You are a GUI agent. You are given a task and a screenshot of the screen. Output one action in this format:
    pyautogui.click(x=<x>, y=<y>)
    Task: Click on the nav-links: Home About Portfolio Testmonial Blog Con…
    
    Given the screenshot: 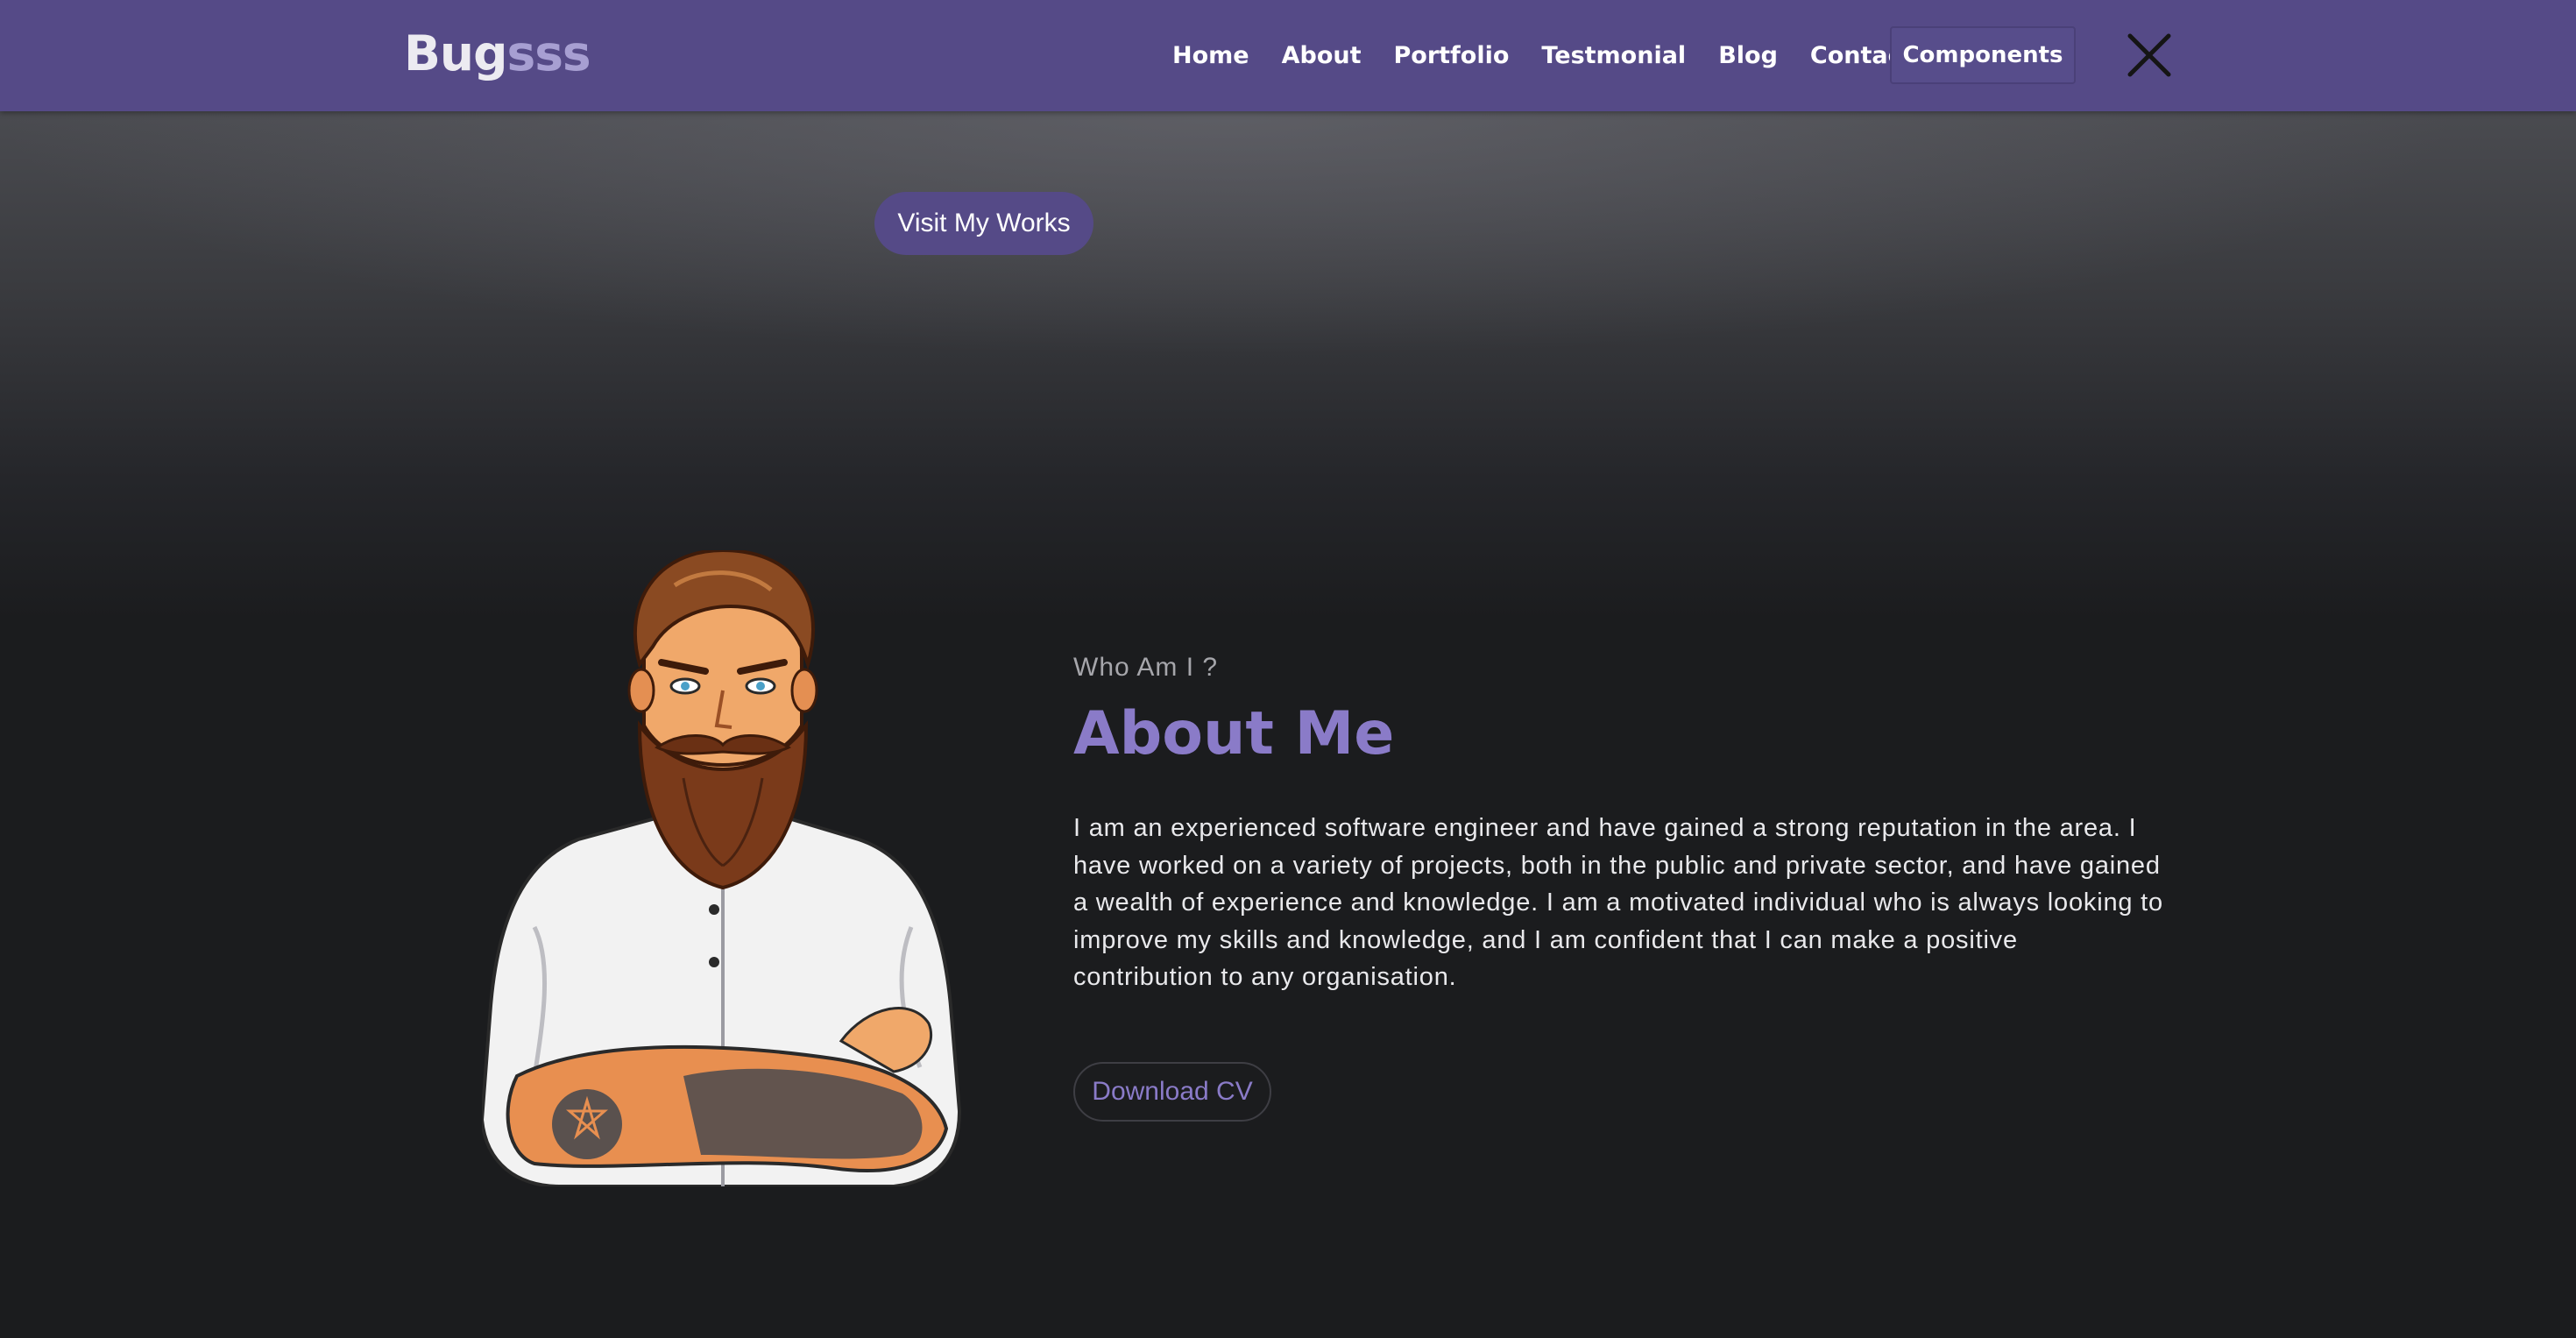 What is the action you would take?
    pyautogui.click(x=1559, y=55)
    